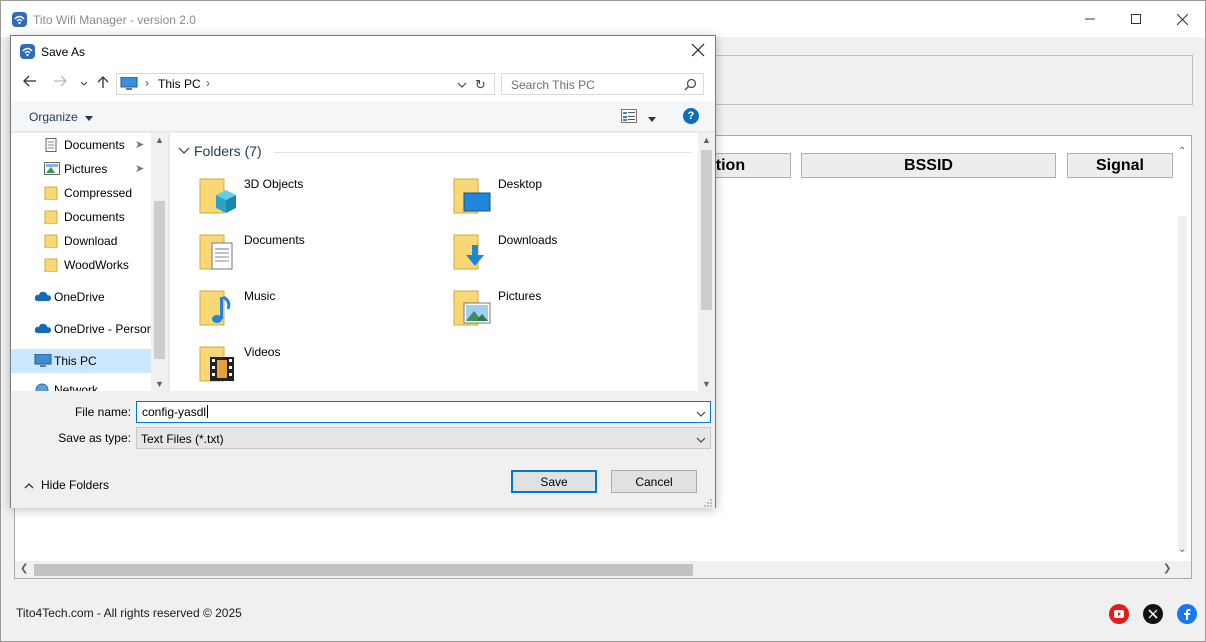 The width and height of the screenshot is (1206, 642). I want to click on scroll-down-arrow-icon: ⌄, so click(1182, 549).